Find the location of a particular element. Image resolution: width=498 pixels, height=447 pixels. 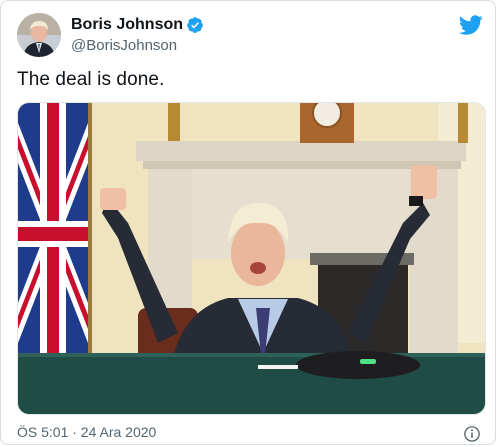

tweet-text: The deal is done. is located at coordinates (91, 79).